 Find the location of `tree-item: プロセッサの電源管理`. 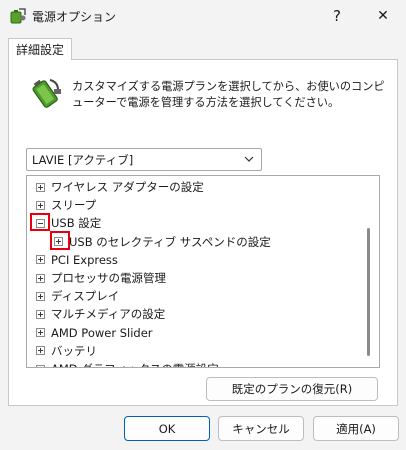

tree-item: プロセッサの電源管理 is located at coordinates (101, 278).